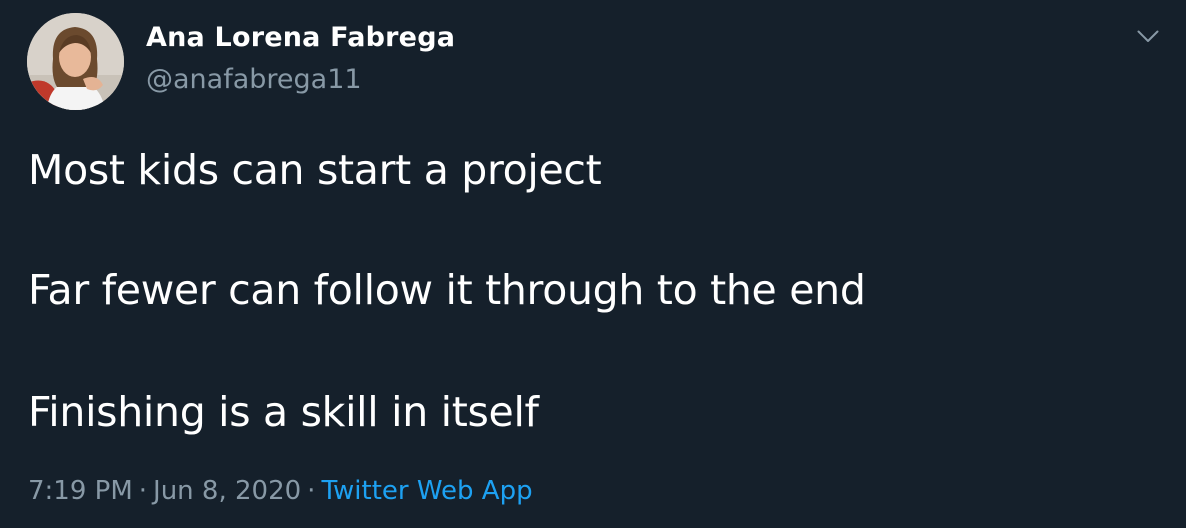 The image size is (1186, 528). Describe the element at coordinates (227, 491) in the screenshot. I see `tweet-date: Jun 8, 2020` at that location.